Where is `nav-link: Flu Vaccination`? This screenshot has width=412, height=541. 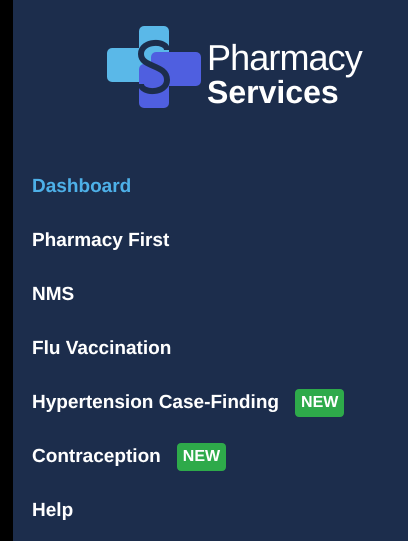 nav-link: Flu Vaccination is located at coordinates (102, 349).